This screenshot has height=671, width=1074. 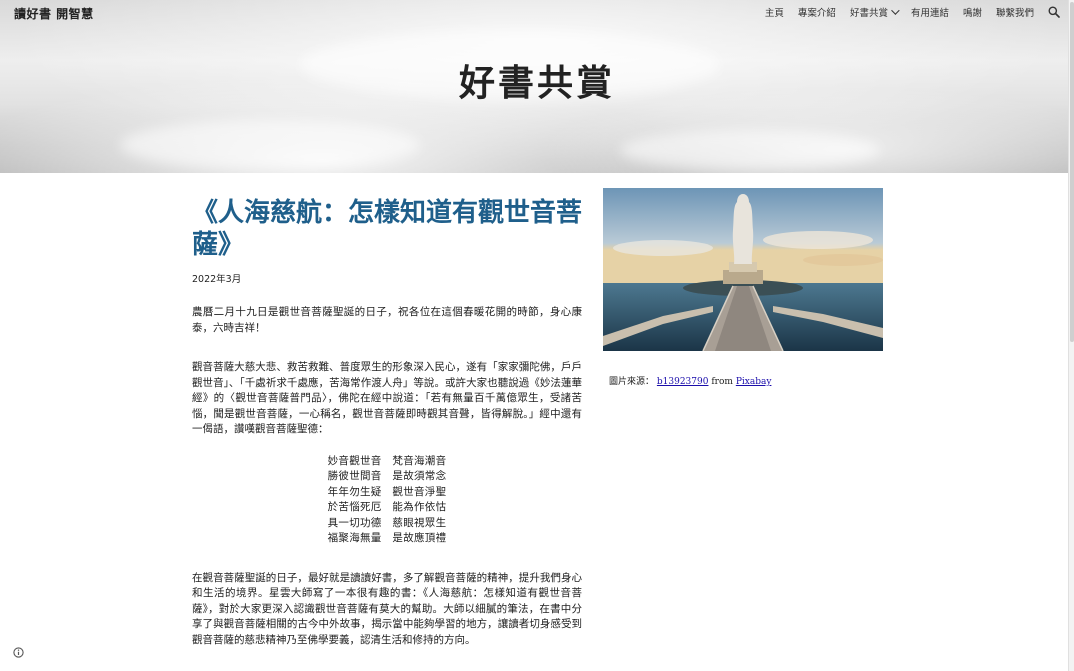 What do you see at coordinates (217, 279) in the screenshot?
I see `article-date: 2022年3月` at bounding box center [217, 279].